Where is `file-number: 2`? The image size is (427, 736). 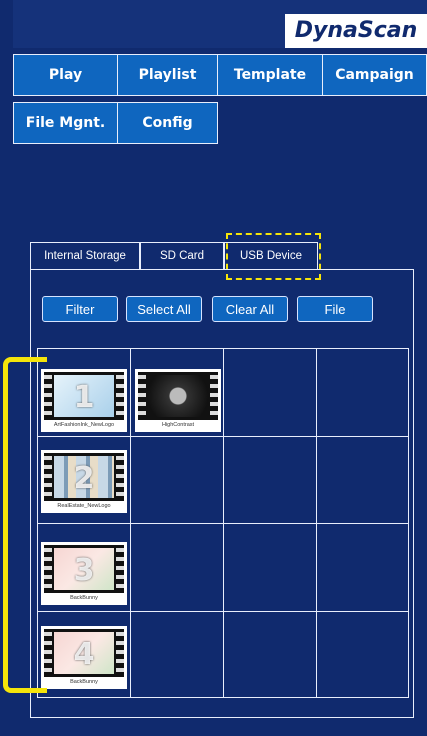 file-number: 2 is located at coordinates (84, 478).